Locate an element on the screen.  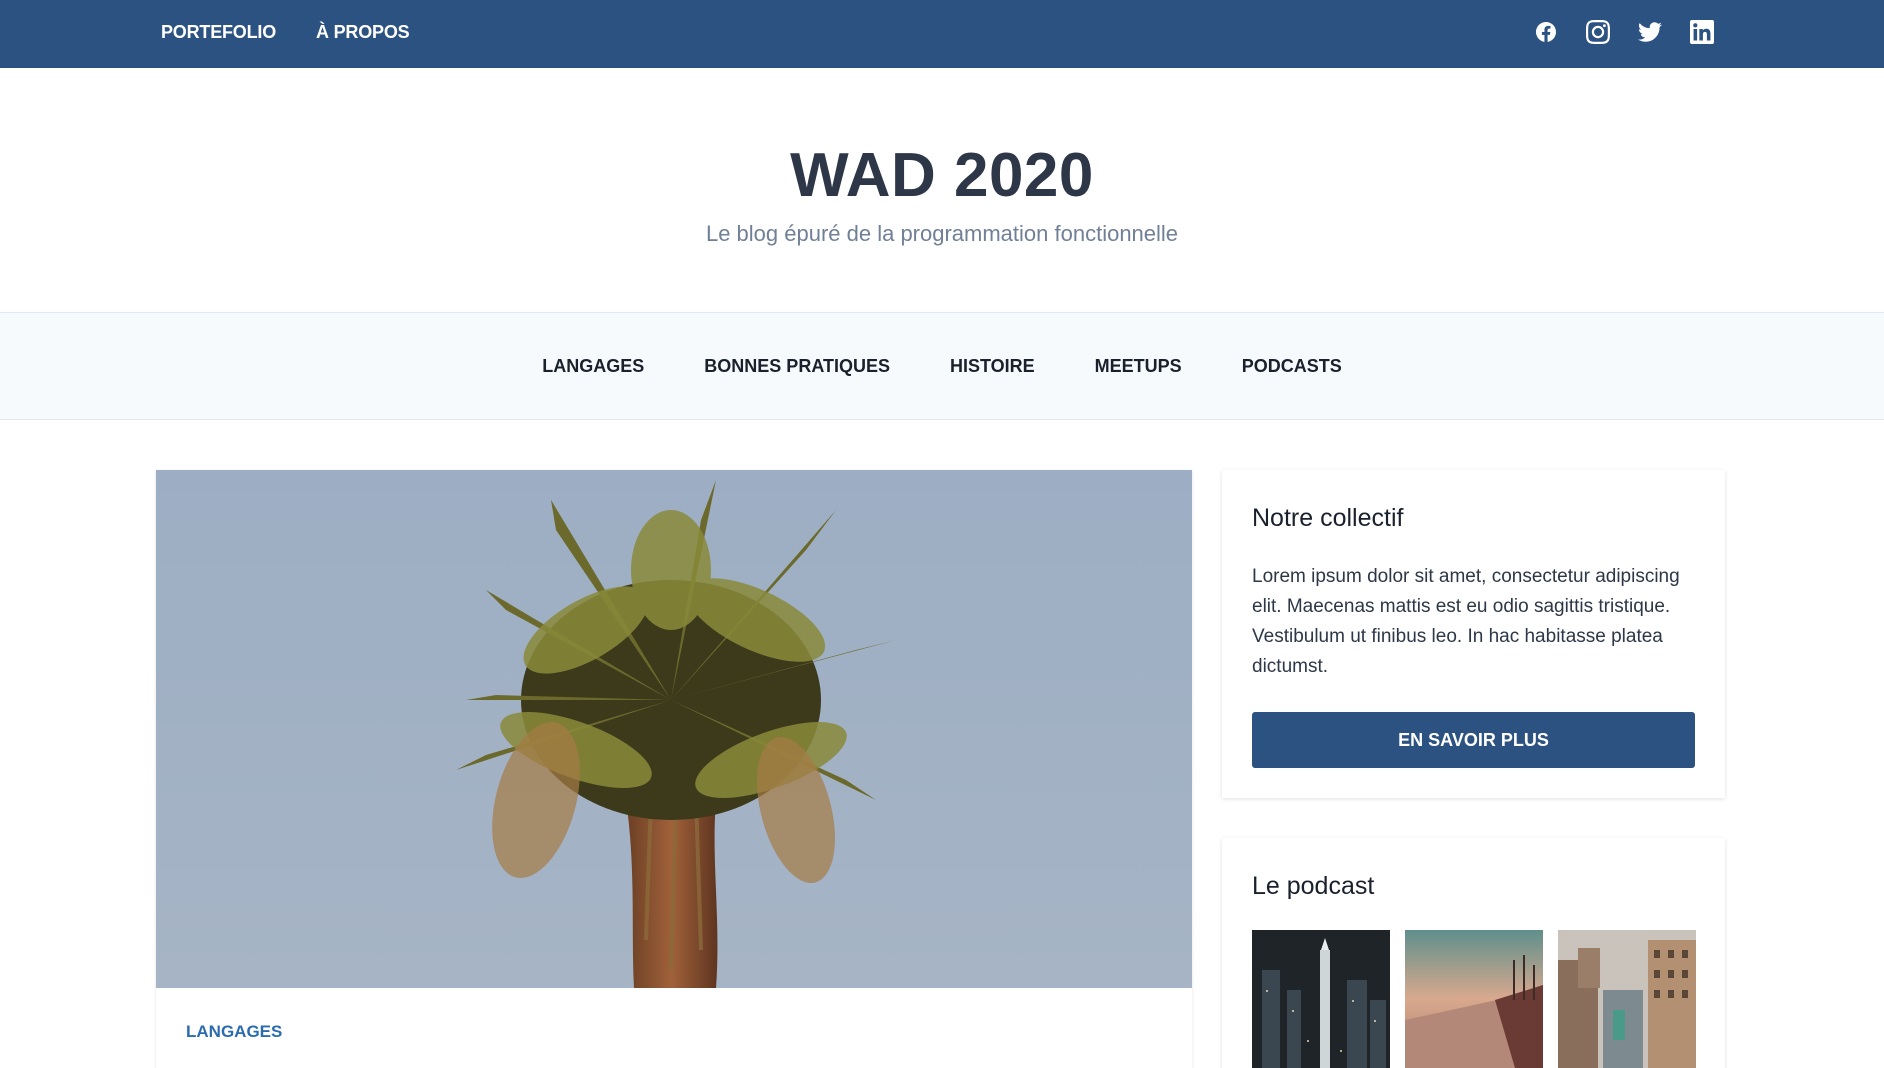
linkedin-icon is located at coordinates (1702, 32).